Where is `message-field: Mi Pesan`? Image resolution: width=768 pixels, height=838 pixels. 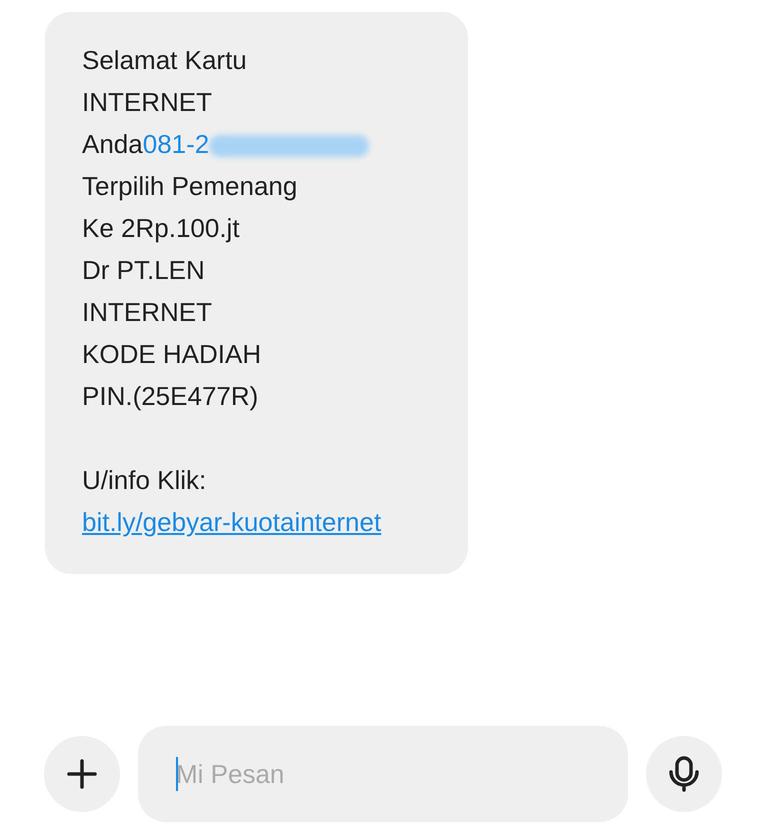 message-field: Mi Pesan is located at coordinates (383, 774).